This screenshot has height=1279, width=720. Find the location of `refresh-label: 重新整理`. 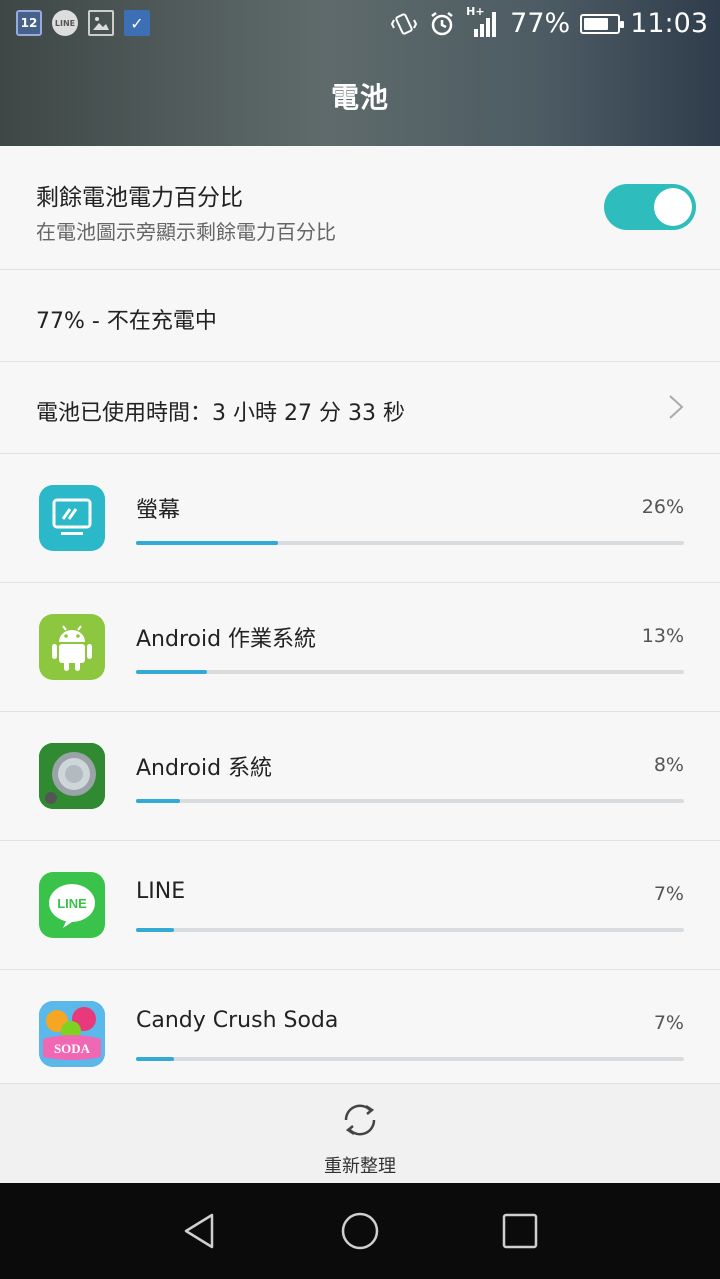

refresh-label: 重新整理 is located at coordinates (360, 1166).